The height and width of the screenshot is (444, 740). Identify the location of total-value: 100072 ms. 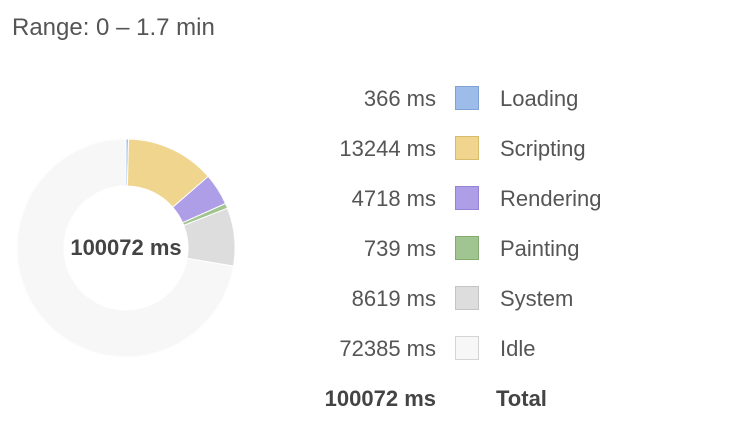
(380, 398).